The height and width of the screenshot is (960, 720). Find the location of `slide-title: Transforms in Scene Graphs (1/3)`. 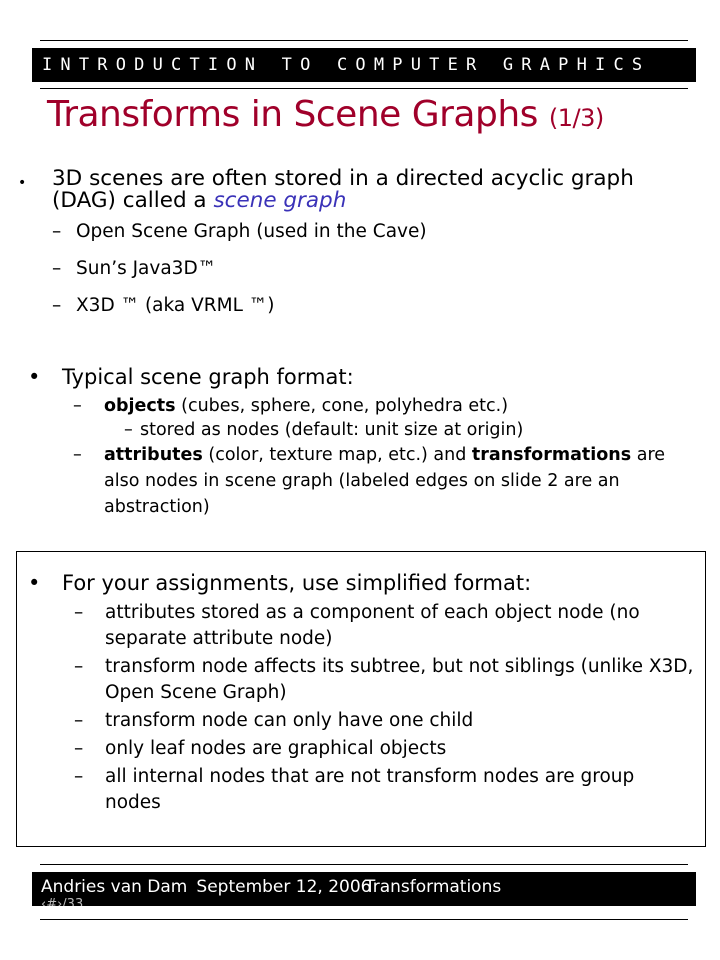

slide-title: Transforms in Scene Graphs (1/3) is located at coordinates (325, 114).